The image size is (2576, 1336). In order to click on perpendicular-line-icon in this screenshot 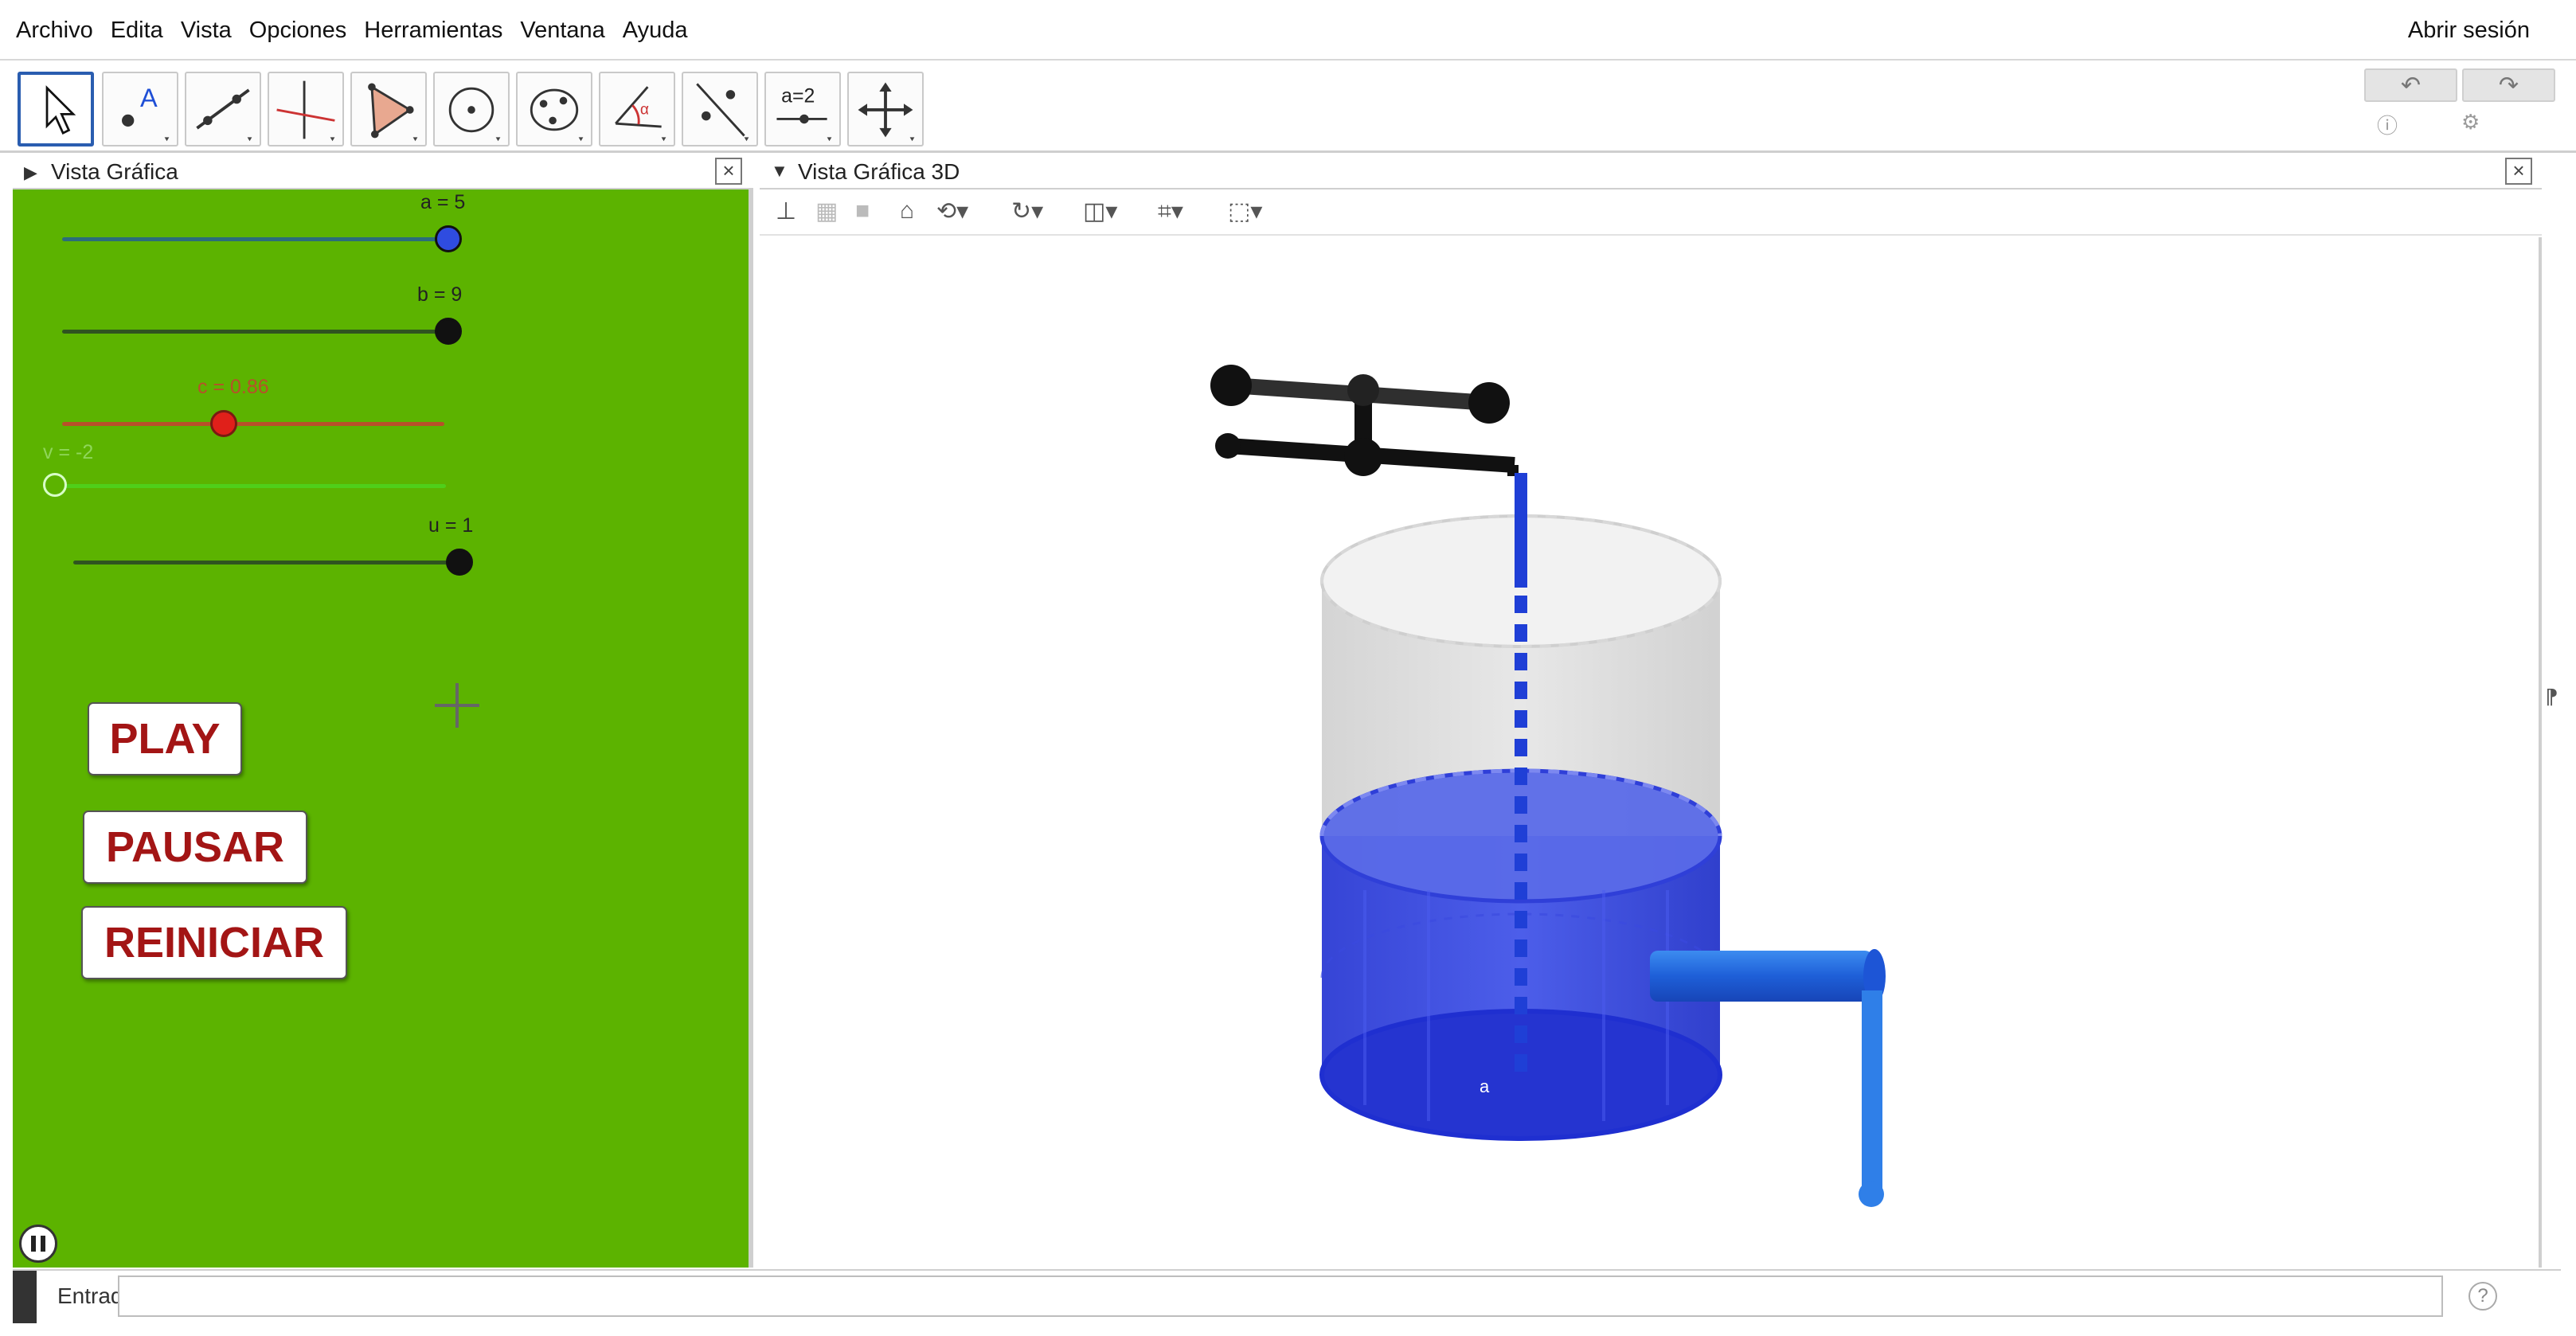, I will do `click(305, 111)`.